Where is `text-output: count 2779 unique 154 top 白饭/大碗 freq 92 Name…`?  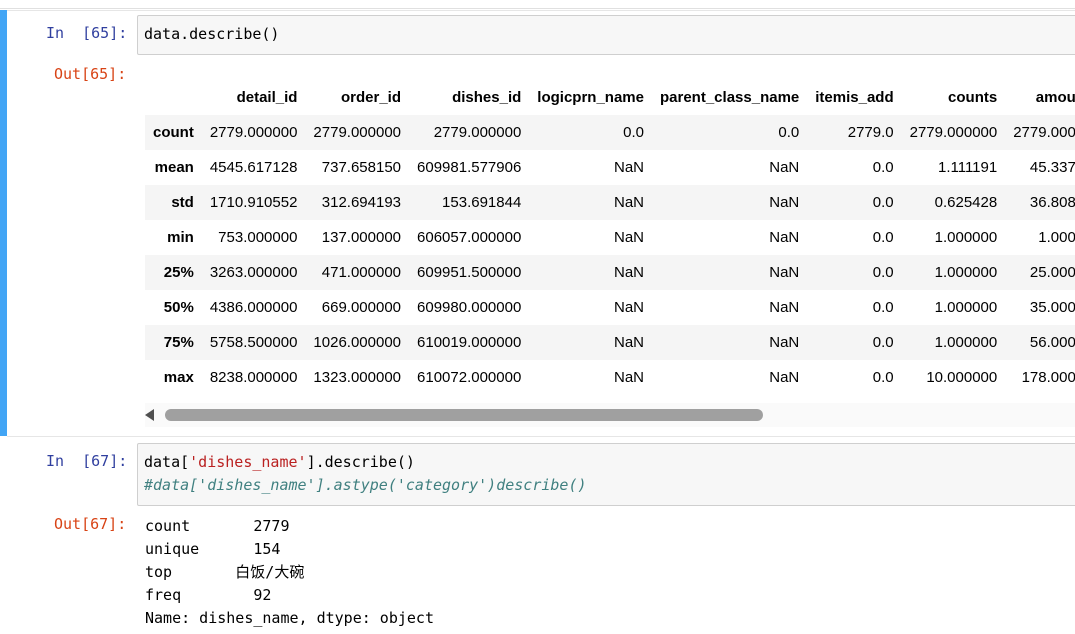
text-output: count 2779 unique 154 top 白饭/大碗 freq 92 Name… is located at coordinates (289, 572).